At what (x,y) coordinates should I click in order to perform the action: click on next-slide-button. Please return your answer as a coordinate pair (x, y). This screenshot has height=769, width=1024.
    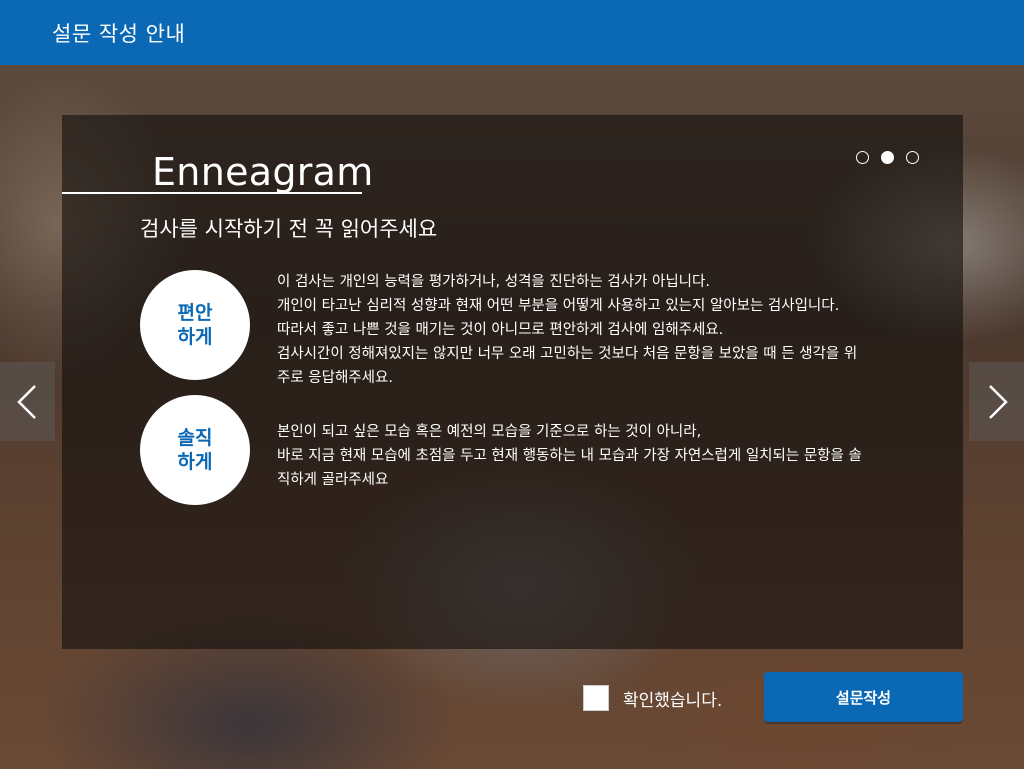
    Looking at the image, I should click on (996, 401).